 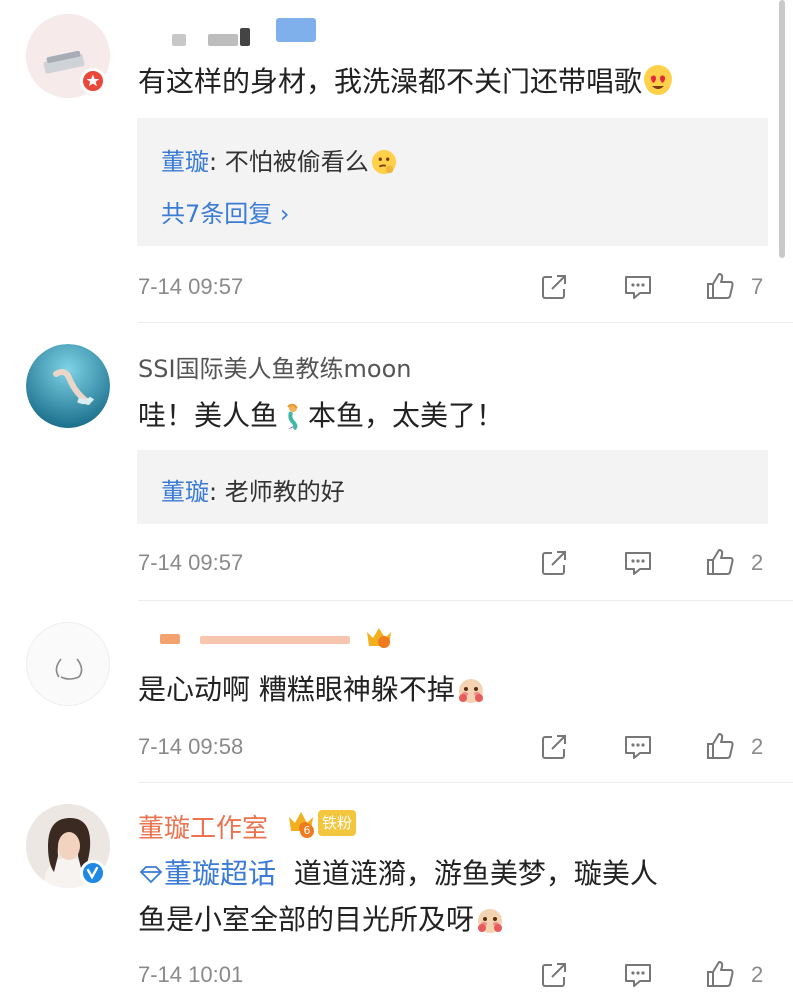 I want to click on comment-meta: 7-14 10:01 2, so click(x=396, y=976).